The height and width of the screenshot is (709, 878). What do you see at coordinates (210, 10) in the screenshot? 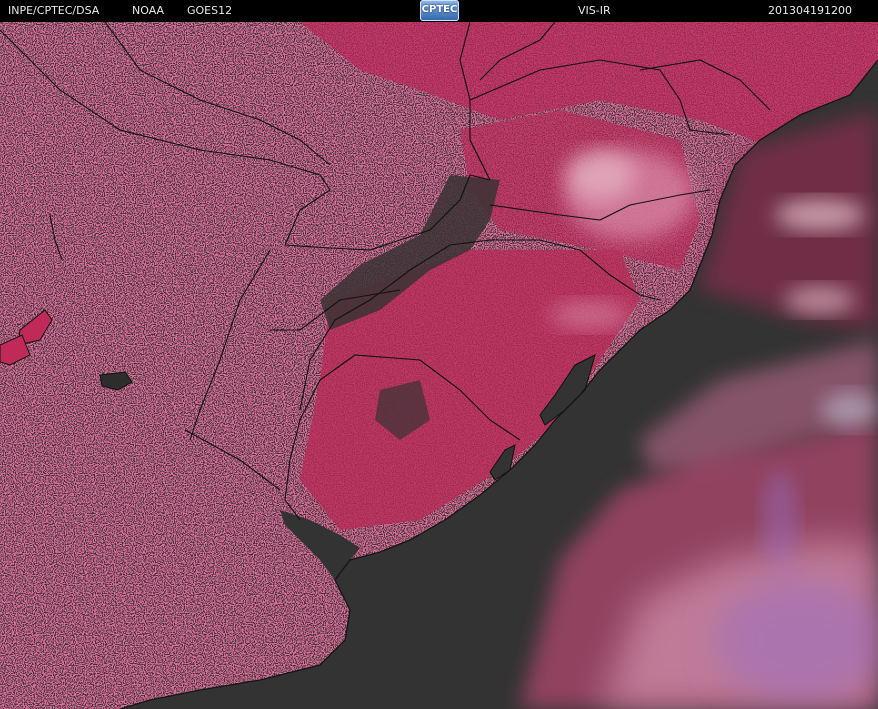
I see `satellite-label: GOES12` at bounding box center [210, 10].